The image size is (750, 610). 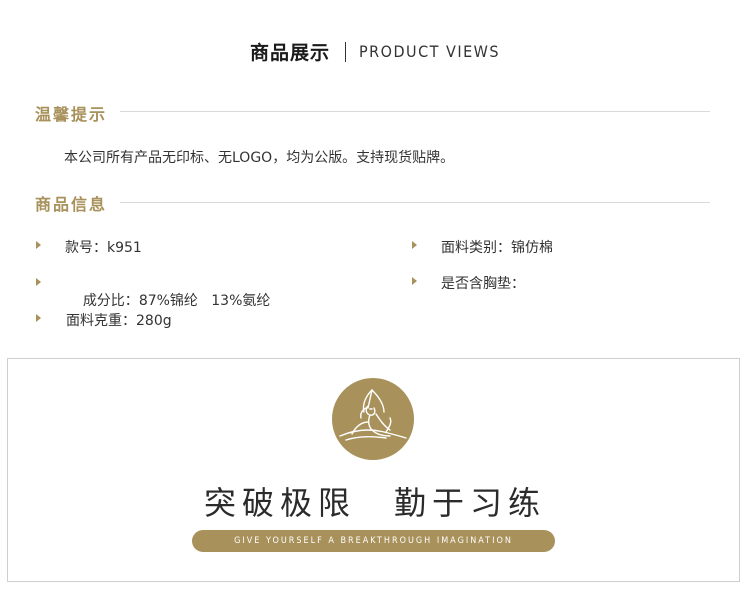 I want to click on info-label: 是否含胸垫：, so click(x=483, y=284).